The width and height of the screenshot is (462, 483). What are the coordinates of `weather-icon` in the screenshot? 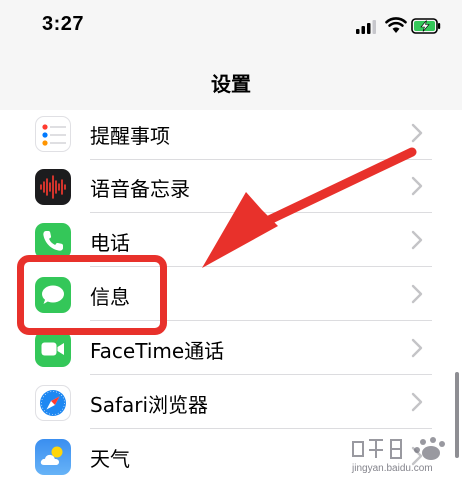 It's located at (53, 457).